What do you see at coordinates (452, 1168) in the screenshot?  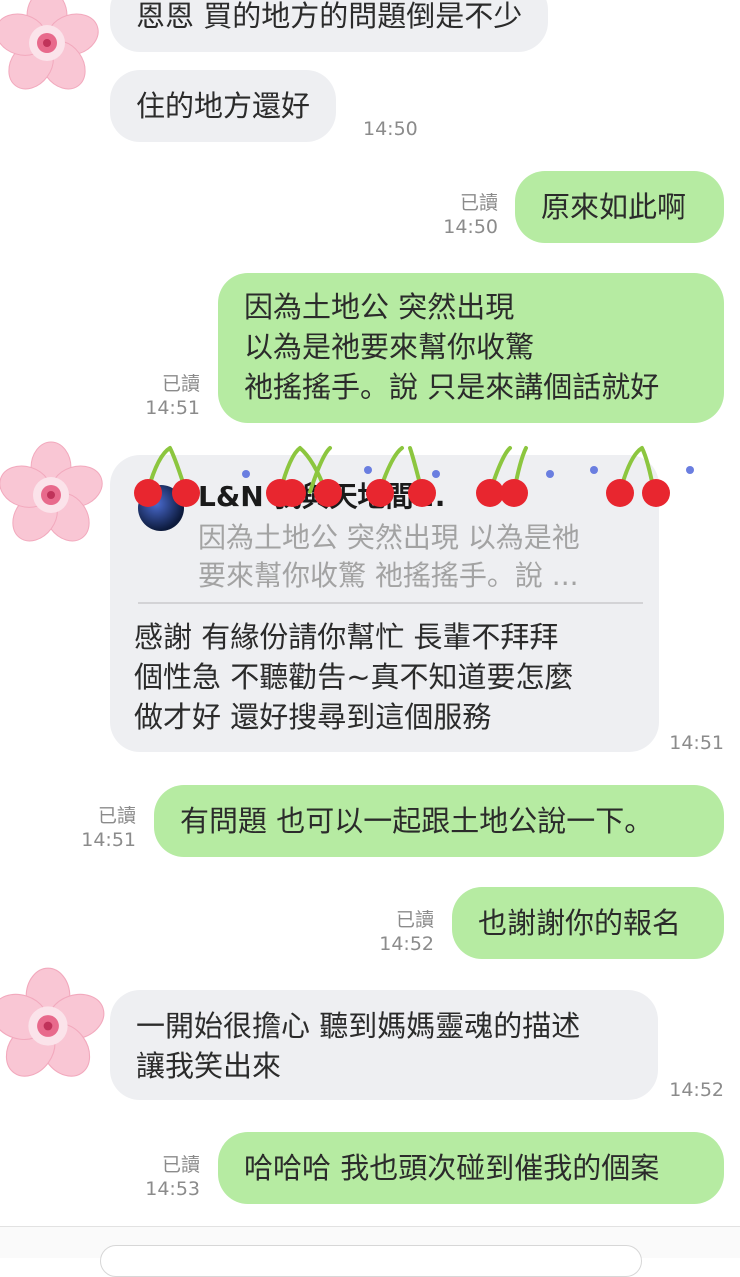 I see `message-text: 哈哈哈 我也頭次碰到催我的個案` at bounding box center [452, 1168].